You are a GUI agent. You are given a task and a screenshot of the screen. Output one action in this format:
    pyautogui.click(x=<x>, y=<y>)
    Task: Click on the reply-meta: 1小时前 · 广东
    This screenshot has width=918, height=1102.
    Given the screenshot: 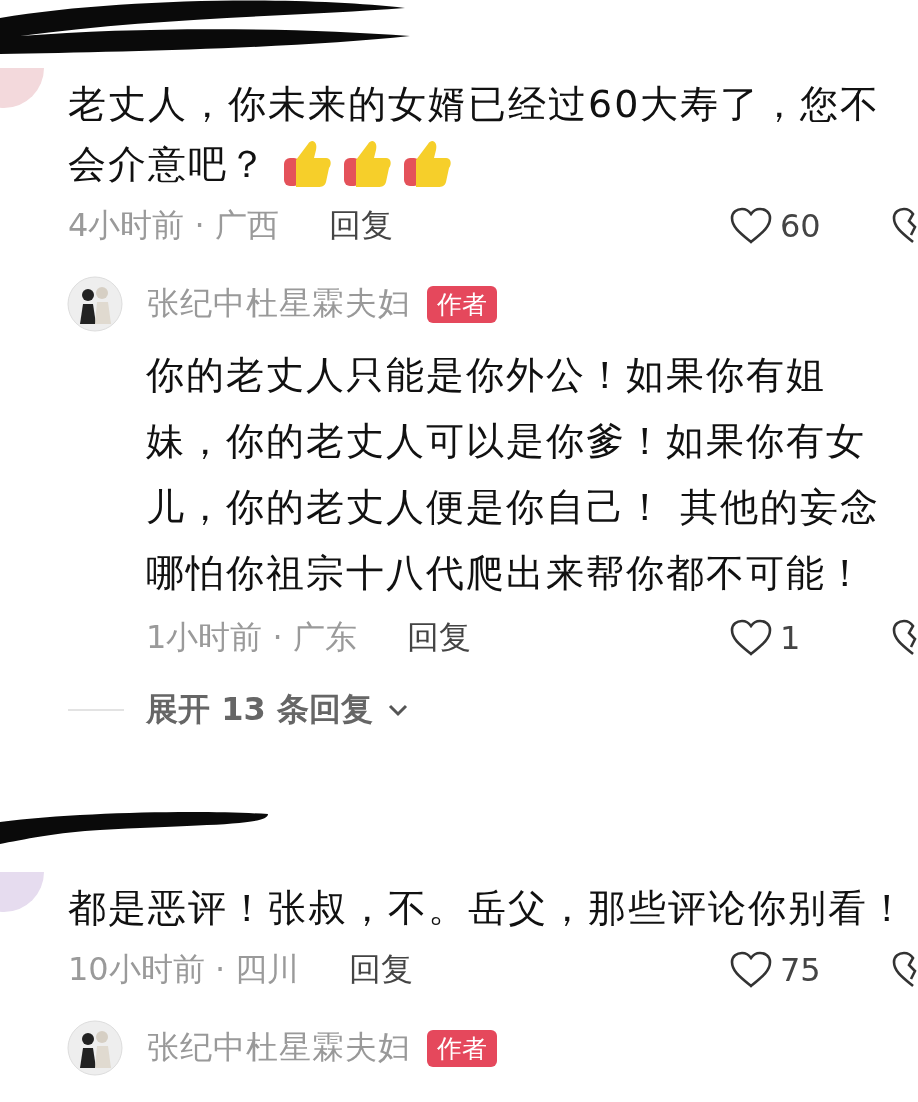 What is the action you would take?
    pyautogui.click(x=251, y=637)
    